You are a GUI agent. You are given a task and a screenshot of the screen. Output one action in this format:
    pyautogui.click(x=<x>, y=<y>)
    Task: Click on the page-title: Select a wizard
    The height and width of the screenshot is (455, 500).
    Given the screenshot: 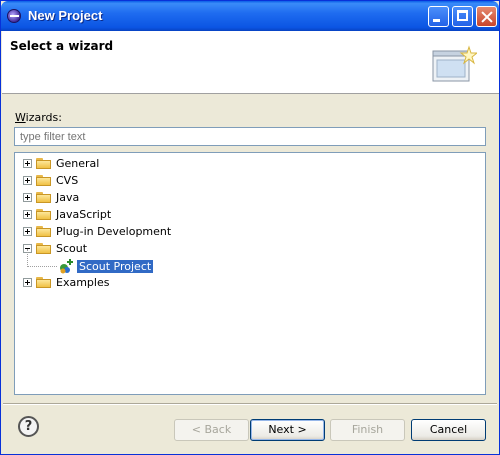 What is the action you would take?
    pyautogui.click(x=62, y=46)
    